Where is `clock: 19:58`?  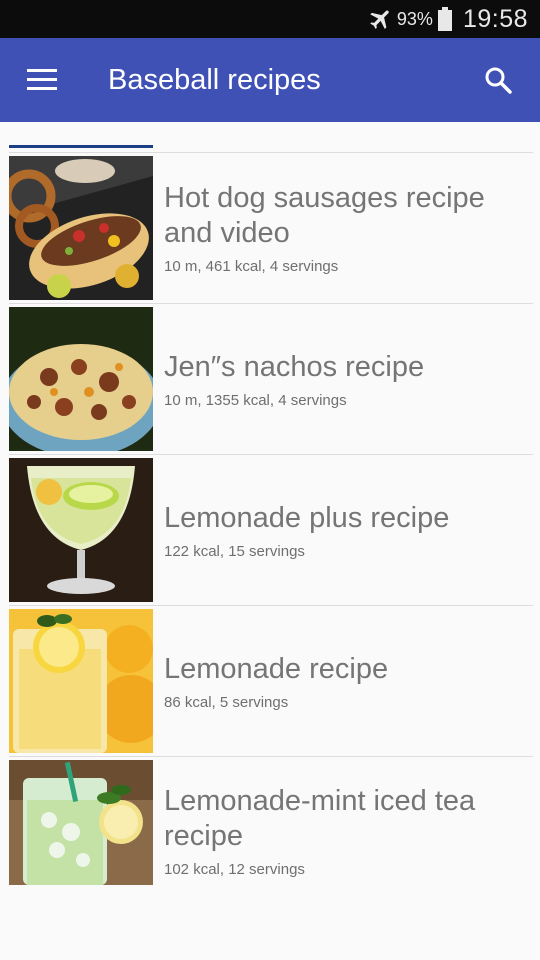 clock: 19:58 is located at coordinates (495, 18).